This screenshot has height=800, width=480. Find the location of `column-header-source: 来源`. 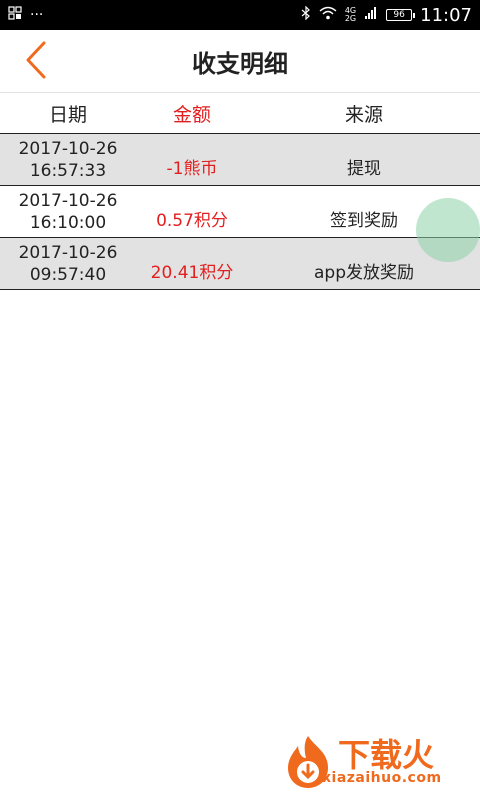

column-header-source: 来源 is located at coordinates (363, 114).